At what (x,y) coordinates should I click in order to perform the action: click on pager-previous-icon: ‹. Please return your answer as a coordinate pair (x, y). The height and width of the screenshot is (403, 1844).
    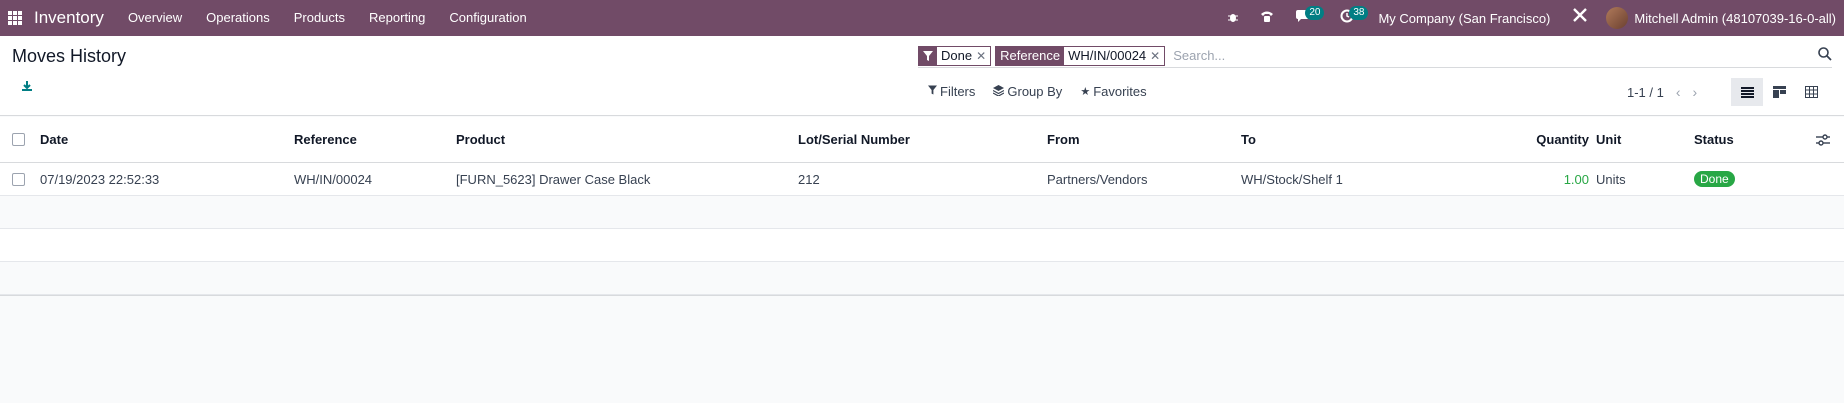
    Looking at the image, I should click on (1678, 92).